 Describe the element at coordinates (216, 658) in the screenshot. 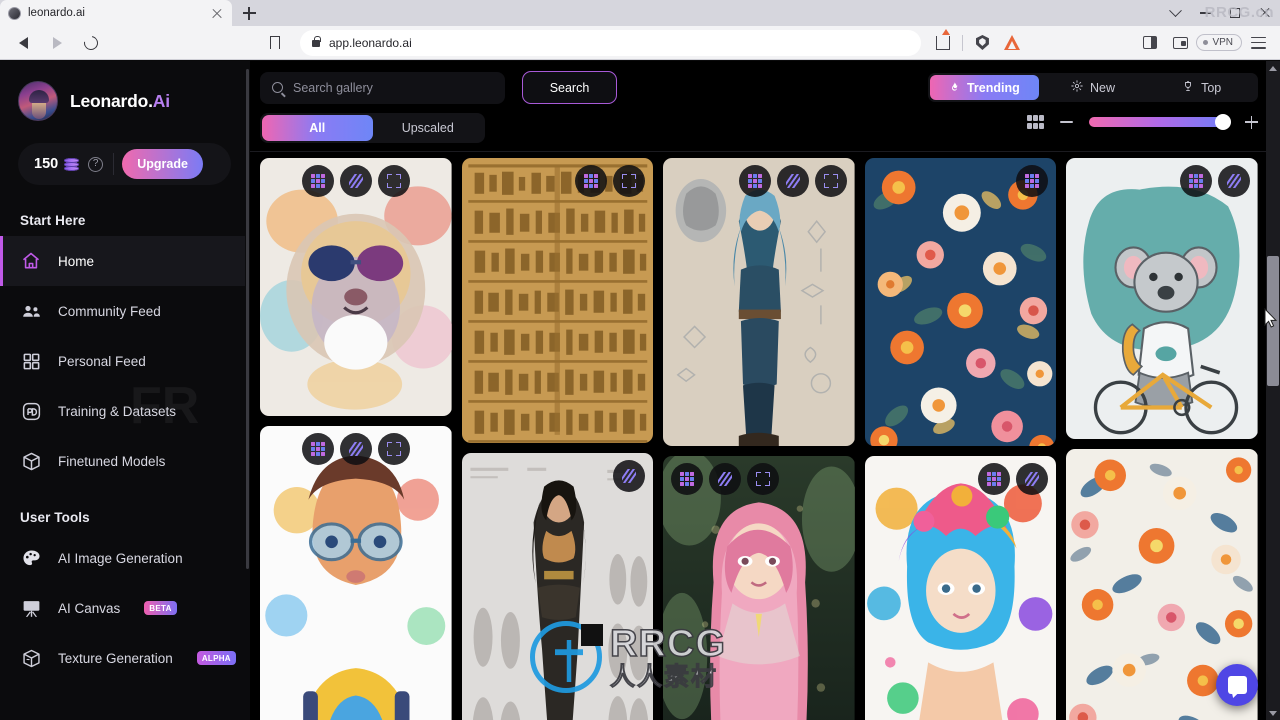

I see `badge-alpha: ALPHA` at that location.